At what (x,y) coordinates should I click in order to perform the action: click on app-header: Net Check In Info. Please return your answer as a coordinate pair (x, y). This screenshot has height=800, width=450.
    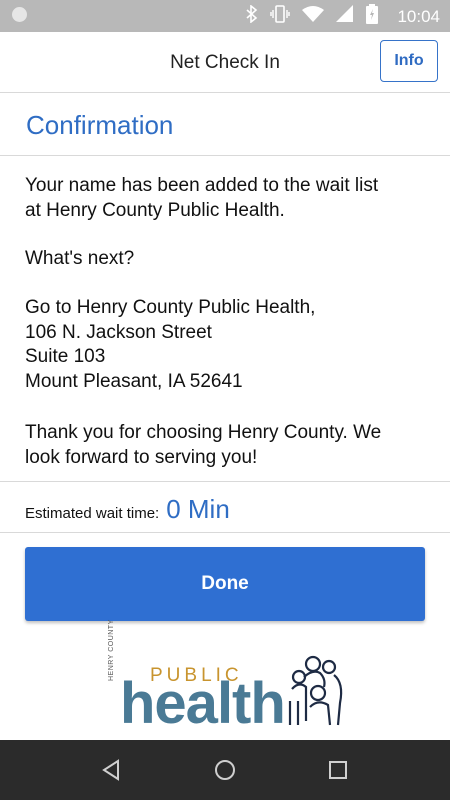
    Looking at the image, I should click on (225, 62).